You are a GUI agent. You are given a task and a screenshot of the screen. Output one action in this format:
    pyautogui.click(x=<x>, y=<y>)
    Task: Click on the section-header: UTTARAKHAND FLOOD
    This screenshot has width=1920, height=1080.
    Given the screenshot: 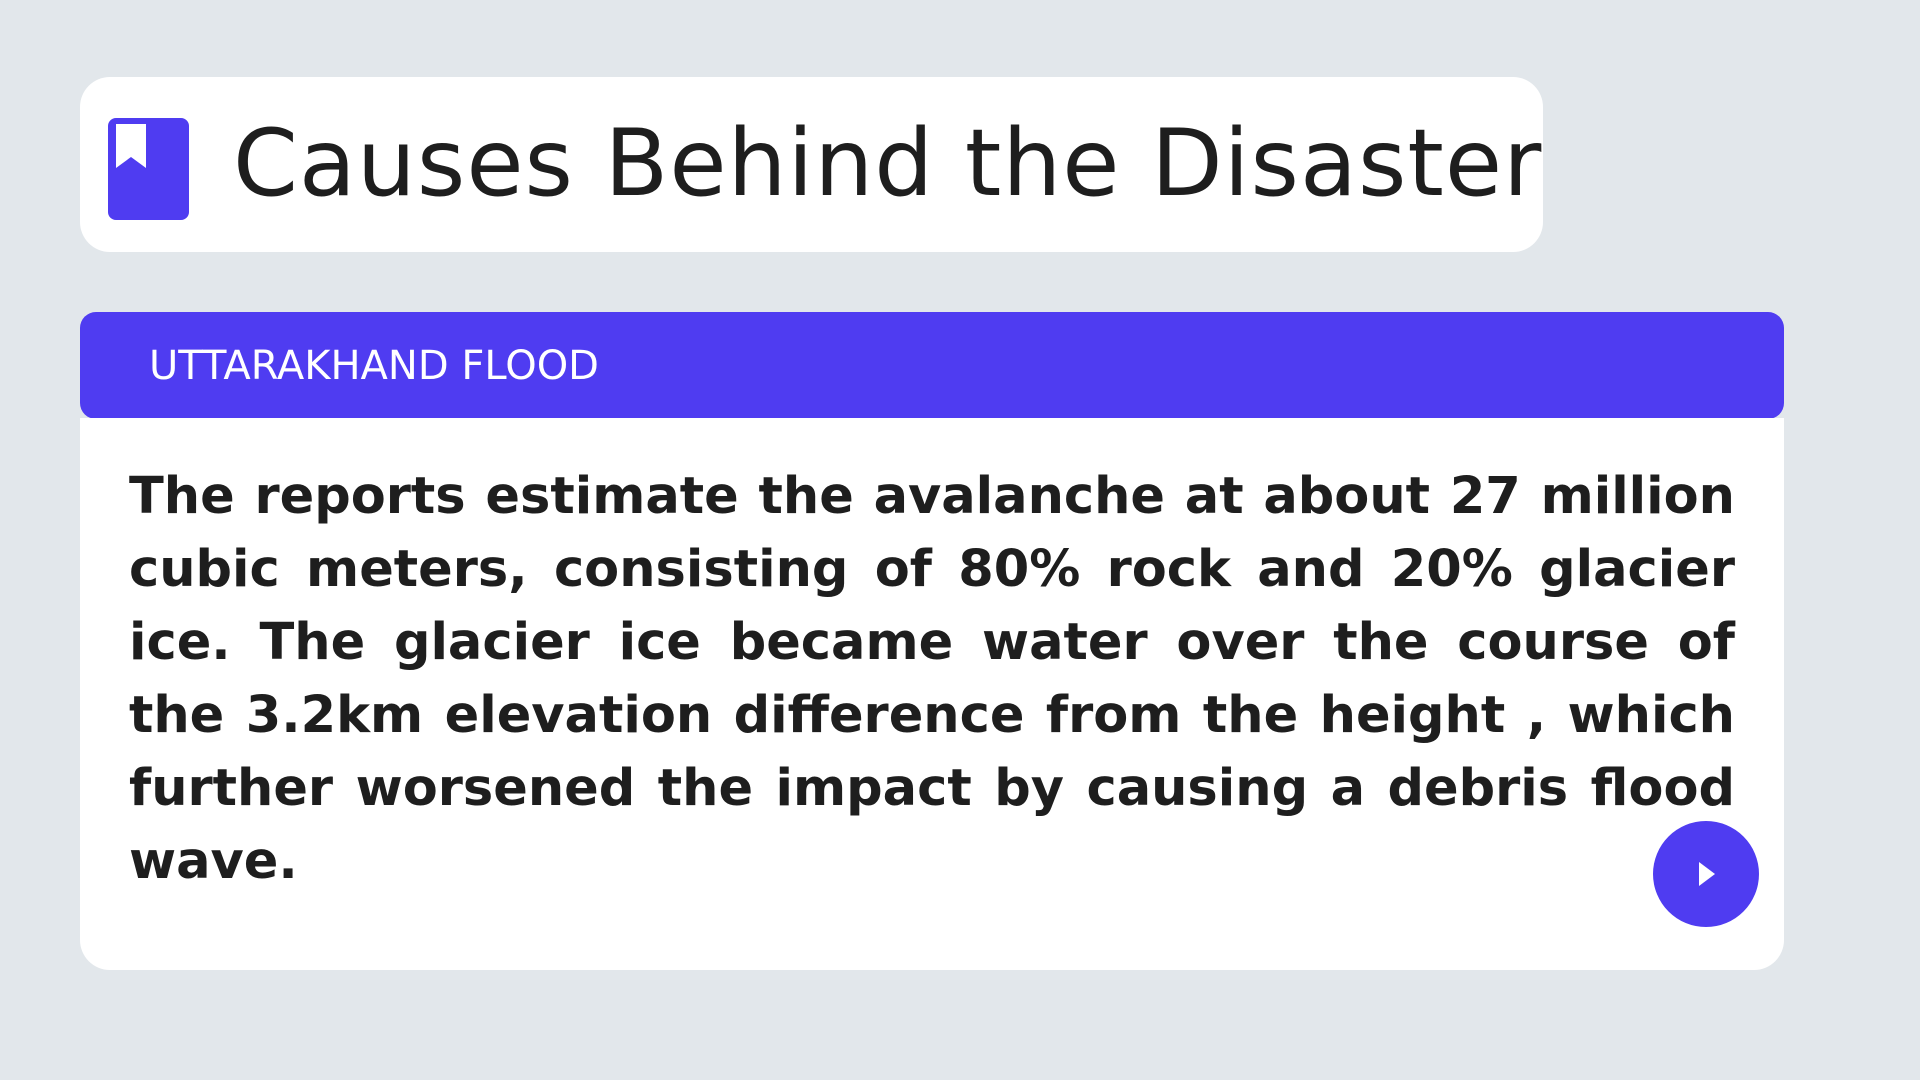 What is the action you would take?
    pyautogui.click(x=932, y=365)
    